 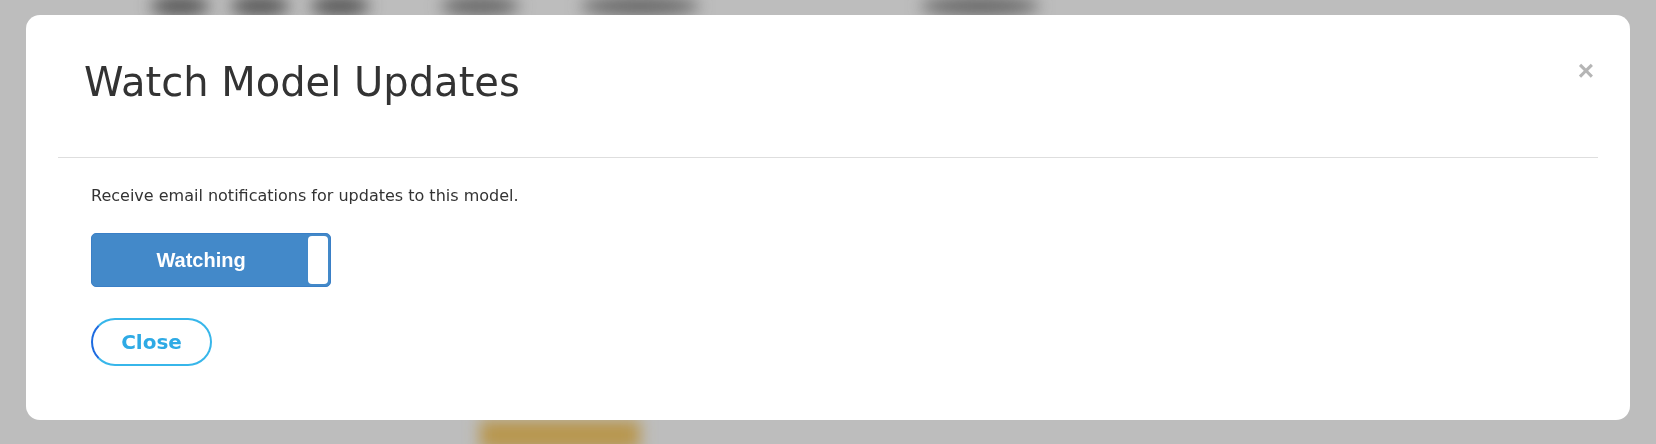 What do you see at coordinates (151, 342) in the screenshot?
I see `close-button: Close` at bounding box center [151, 342].